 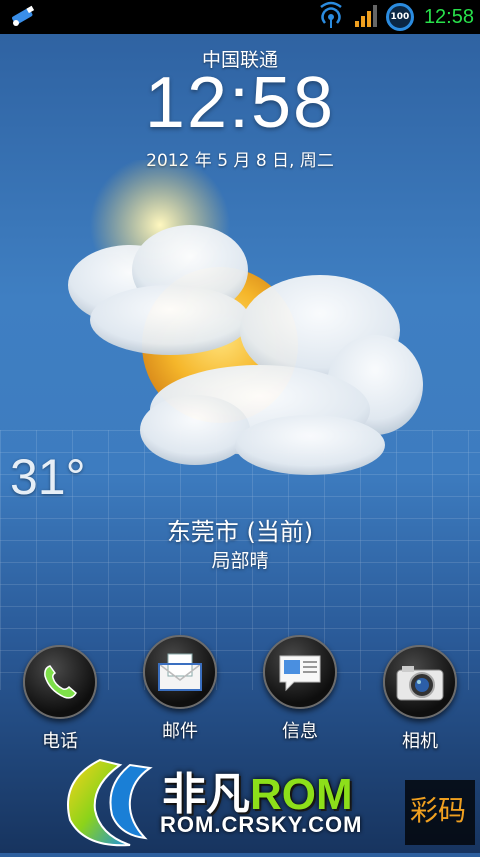 I want to click on svg-text: 彩码, so click(x=438, y=810).